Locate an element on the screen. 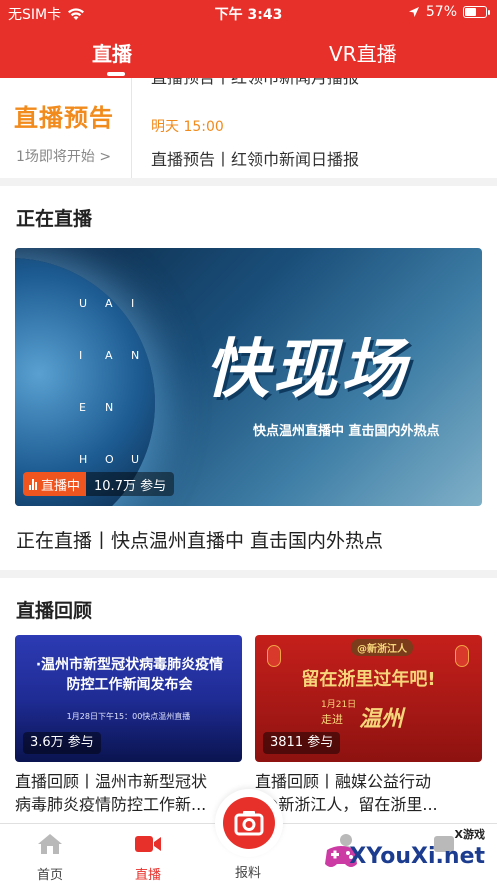 This screenshot has height=883, width=497. app-header: 无SIM卡 下午 3:43 57% 直播 VR直播 is located at coordinates (248, 39).